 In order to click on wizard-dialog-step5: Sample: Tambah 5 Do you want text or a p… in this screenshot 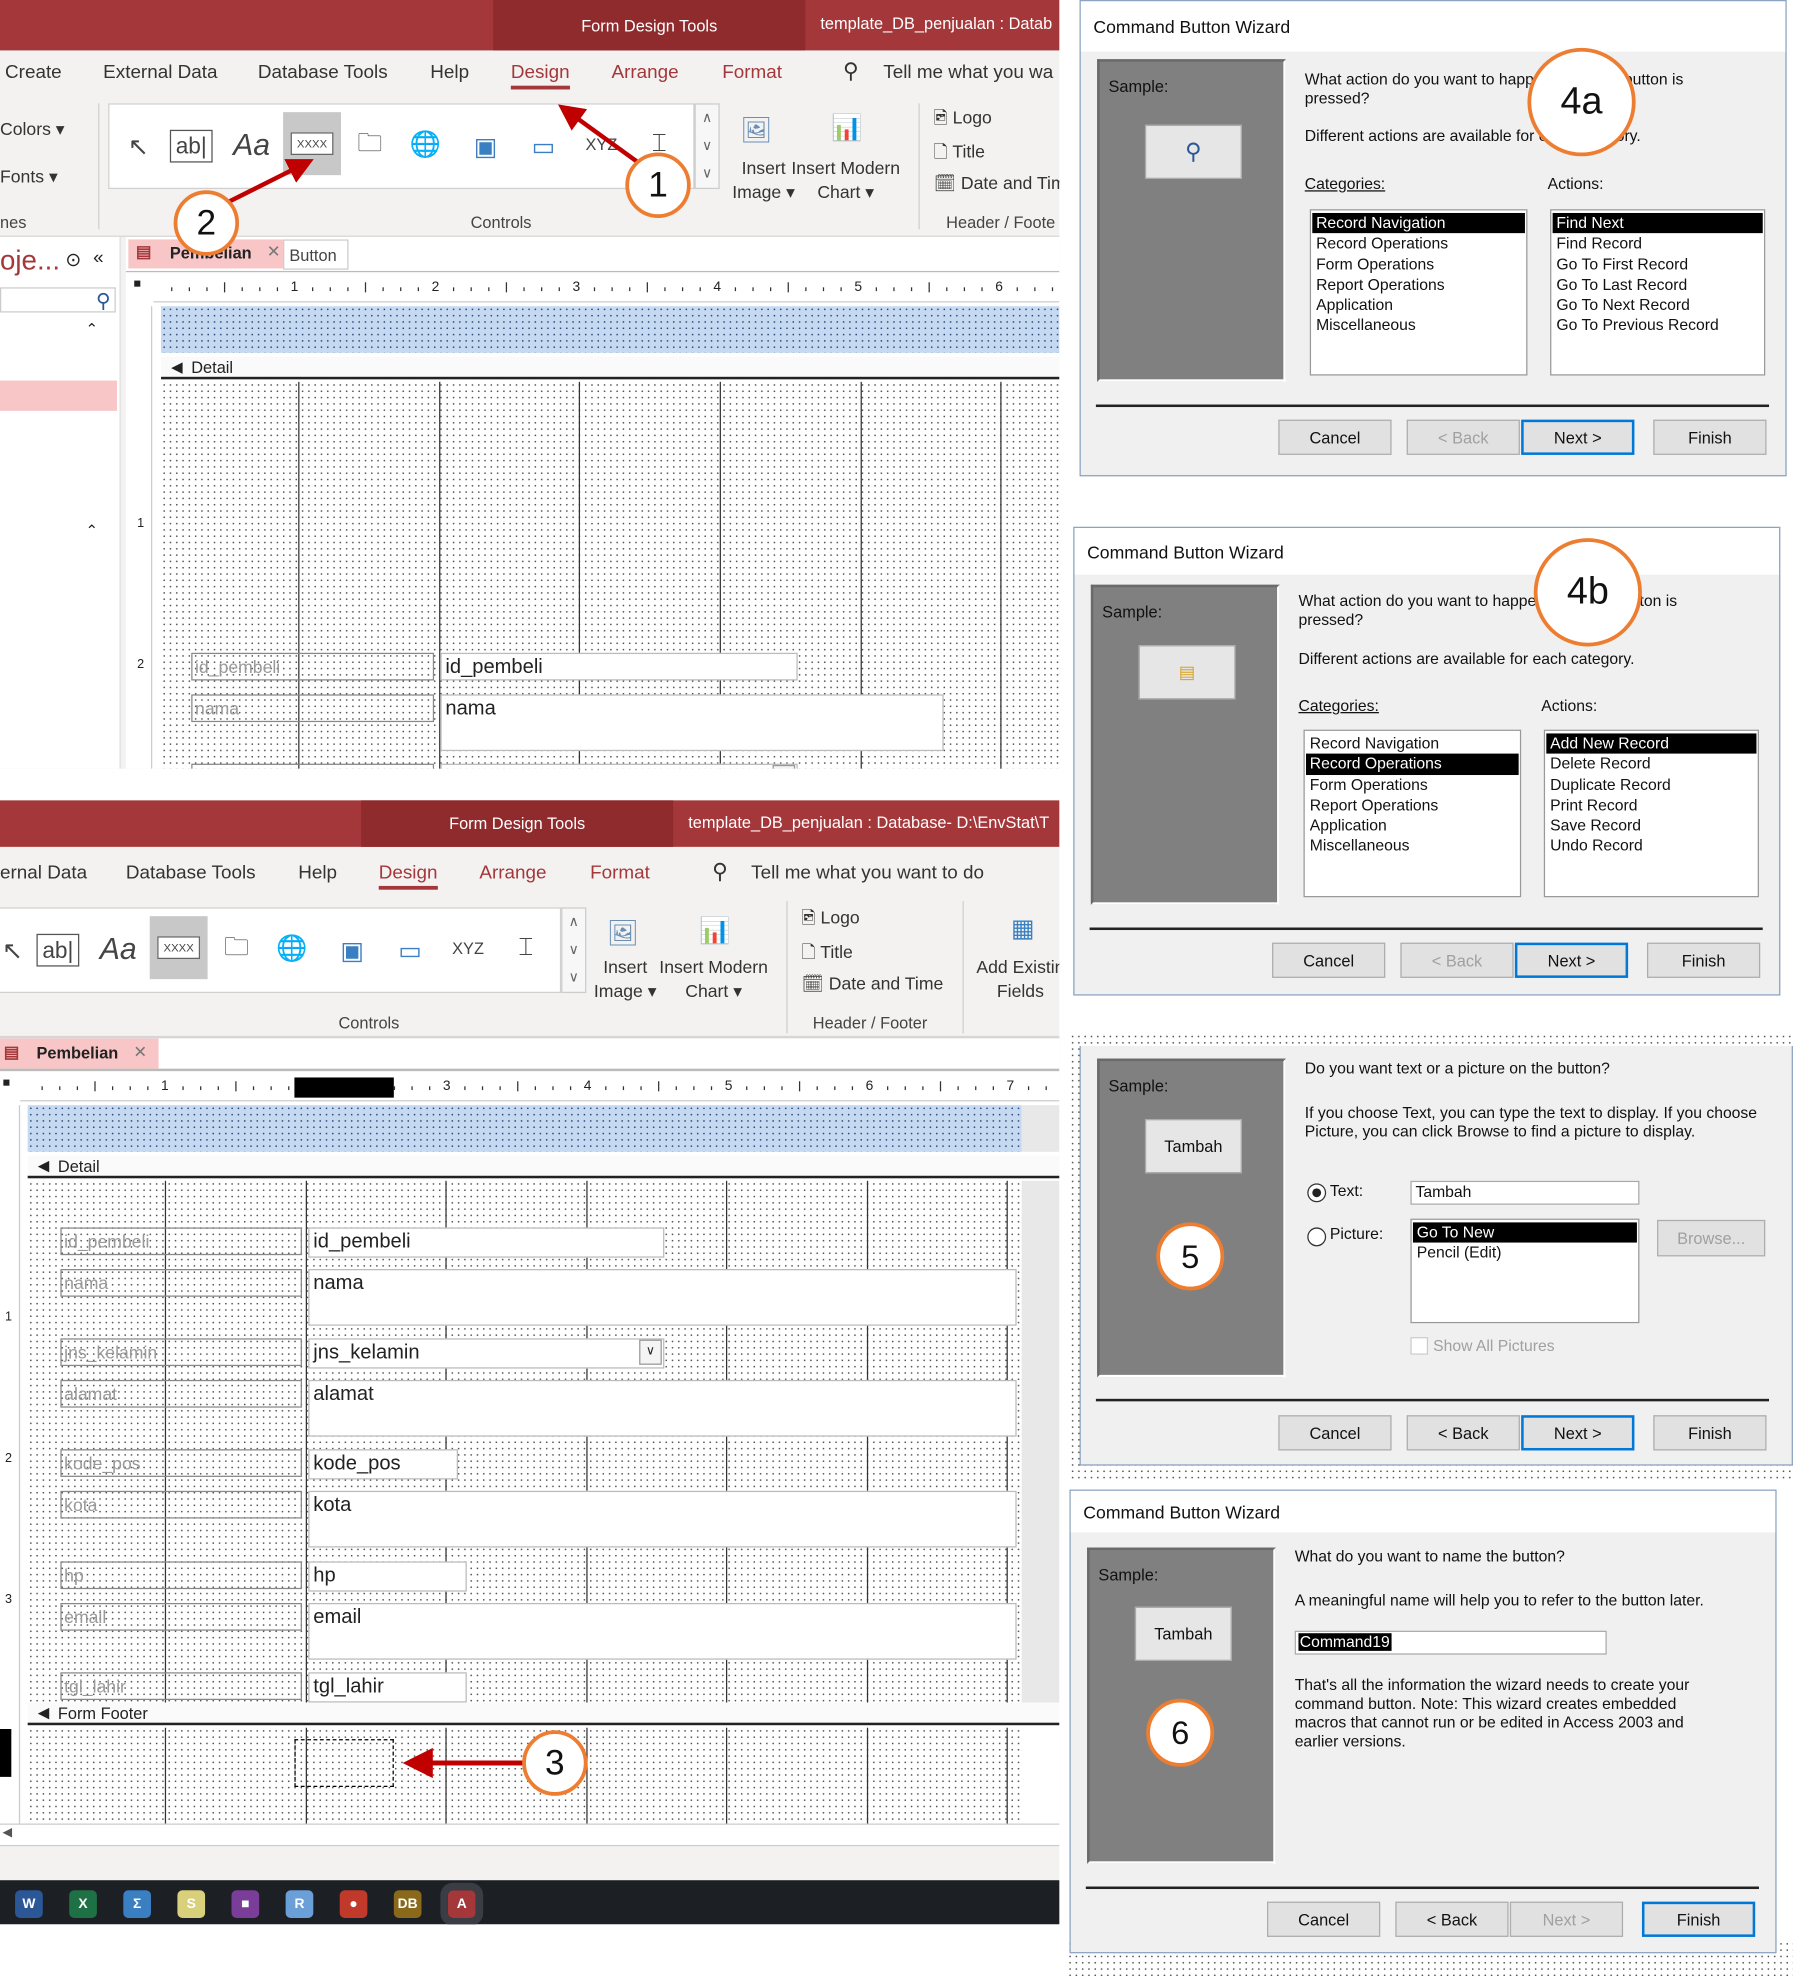, I will do `click(1436, 1255)`.